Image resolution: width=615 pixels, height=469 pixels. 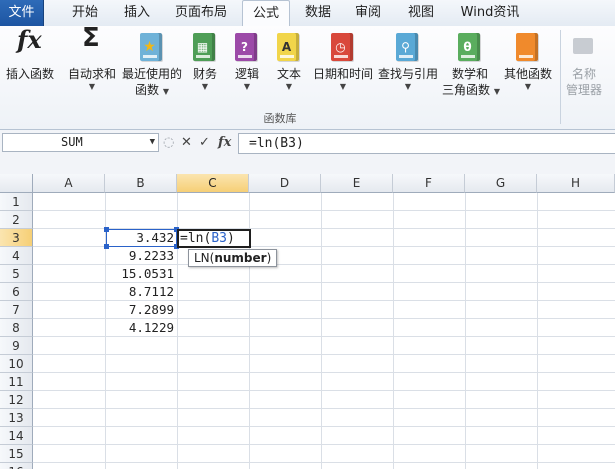 I want to click on active-cell-c3: =ln(B3), so click(x=214, y=238).